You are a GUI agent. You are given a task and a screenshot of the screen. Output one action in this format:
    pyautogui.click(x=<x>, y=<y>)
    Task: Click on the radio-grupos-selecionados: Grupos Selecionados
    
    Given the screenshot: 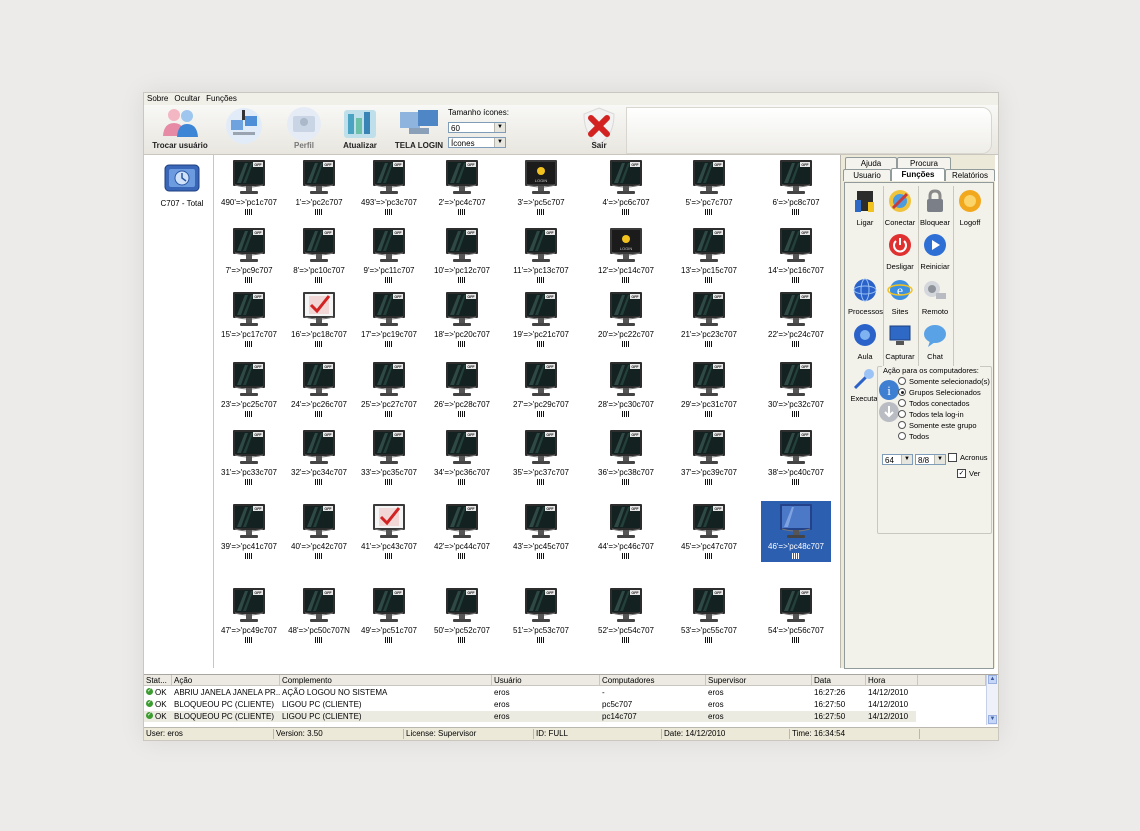 What is the action you would take?
    pyautogui.click(x=939, y=392)
    